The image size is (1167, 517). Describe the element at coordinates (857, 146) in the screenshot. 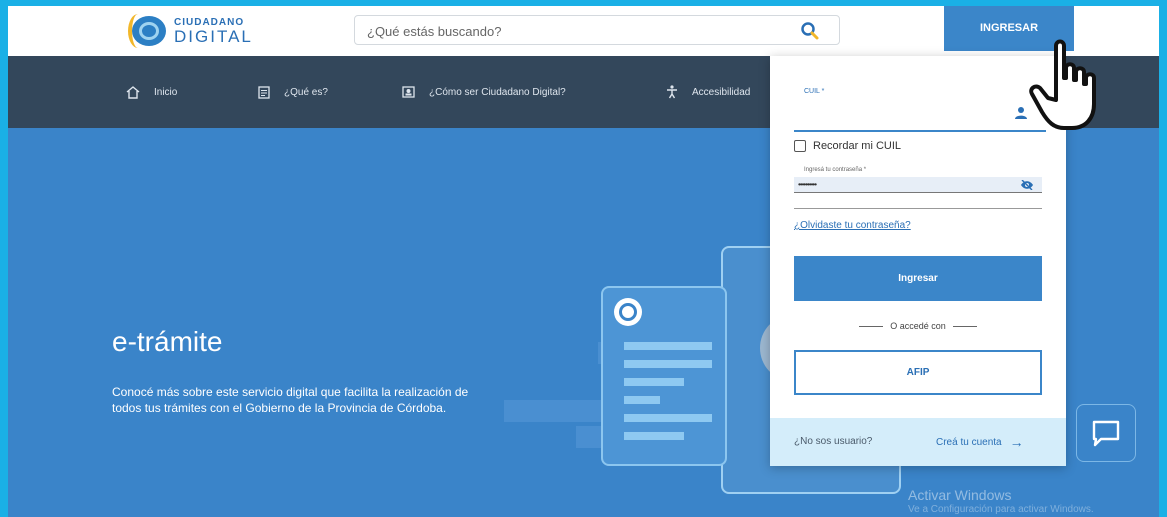

I see `remember-cuil-label: Recordar mi CUIL` at that location.